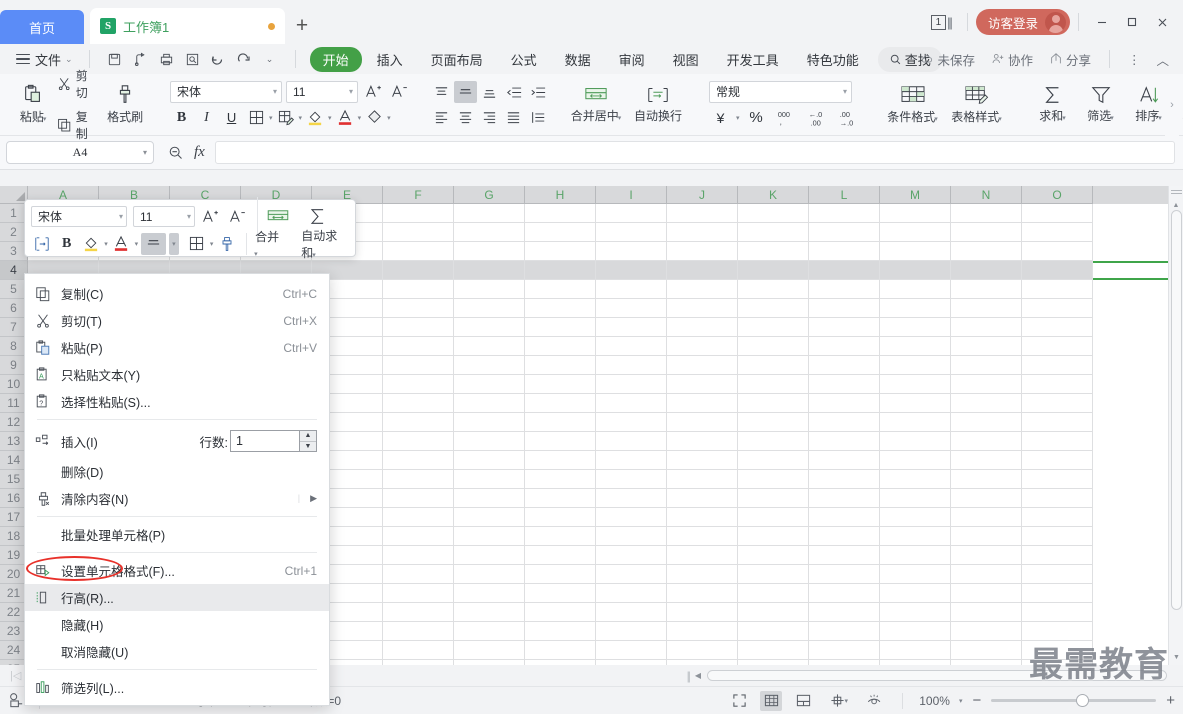 Image resolution: width=1183 pixels, height=714 pixels. What do you see at coordinates (689, 676) in the screenshot?
I see `horizontal-split-handle: ||` at bounding box center [689, 676].